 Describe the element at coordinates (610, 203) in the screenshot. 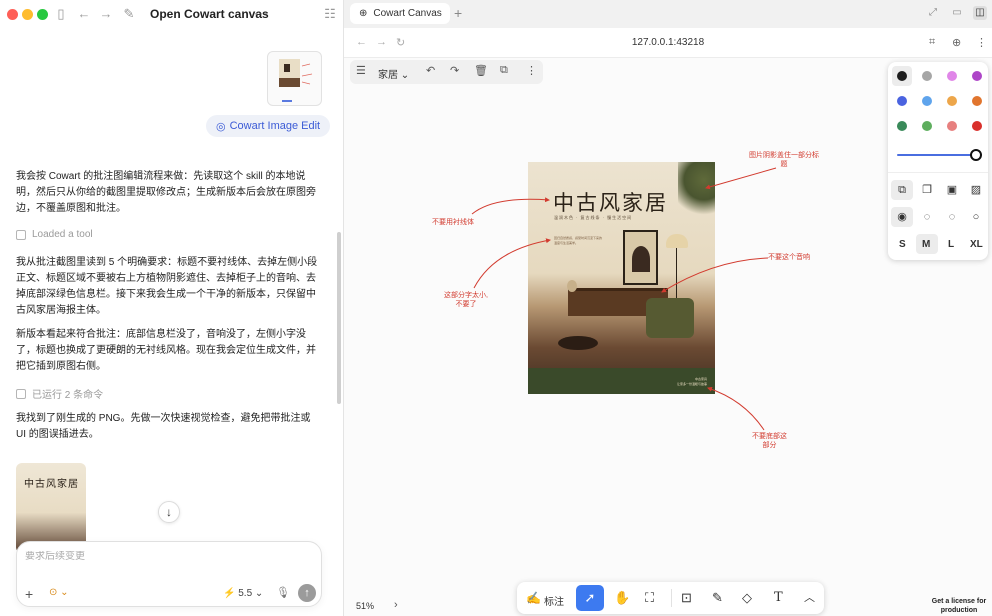

I see `poster-title: 中古风家居` at that location.